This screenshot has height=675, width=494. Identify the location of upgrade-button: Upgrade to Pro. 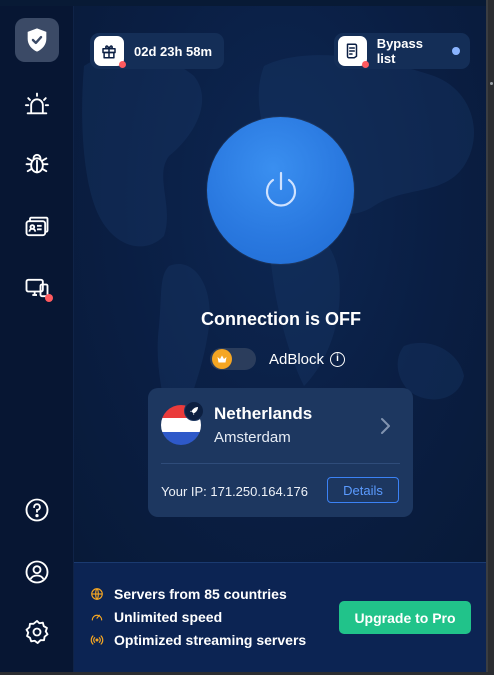
(405, 617).